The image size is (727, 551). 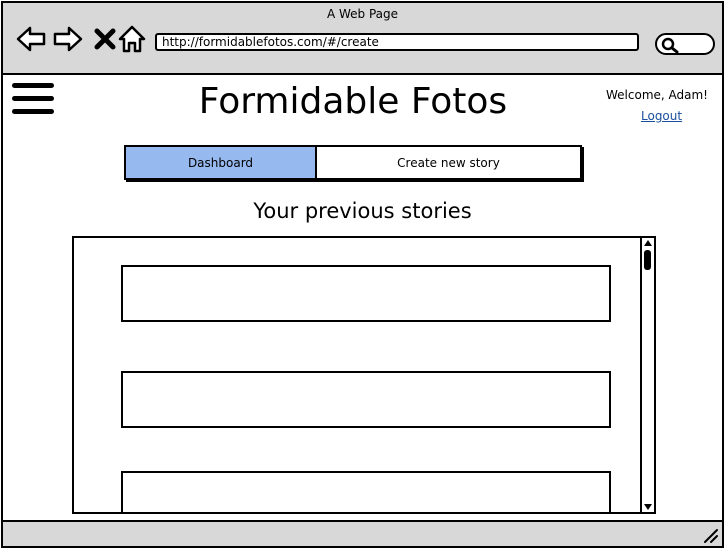 What do you see at coordinates (647, 260) in the screenshot?
I see `scrollbar-thumb` at bounding box center [647, 260].